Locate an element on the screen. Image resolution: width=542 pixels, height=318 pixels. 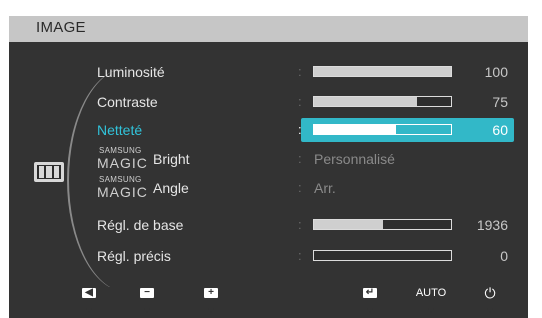
menu-item-magic-bright: SAMSUNG MAGIC Bright : Personnalisé is located at coordinates (268, 159).